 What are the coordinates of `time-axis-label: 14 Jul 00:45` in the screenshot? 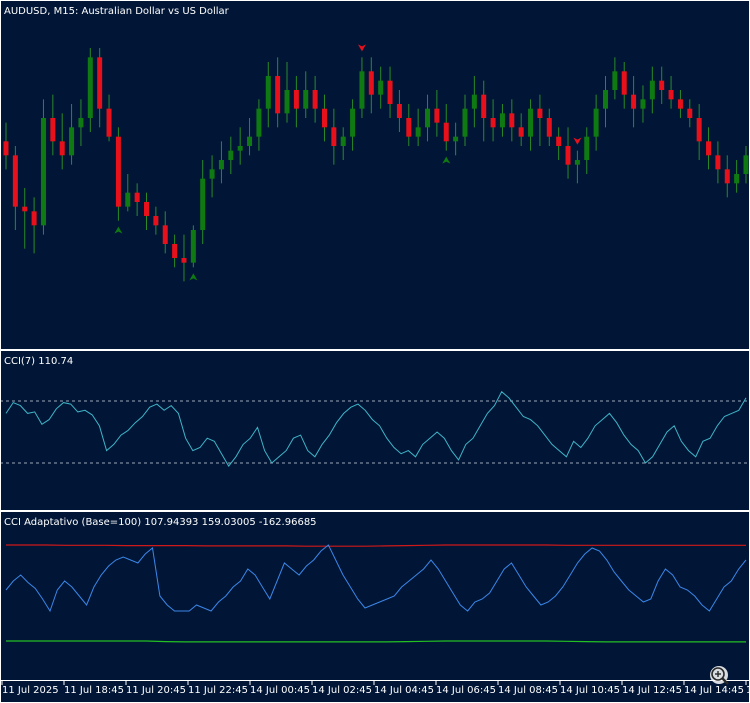 It's located at (280, 690).